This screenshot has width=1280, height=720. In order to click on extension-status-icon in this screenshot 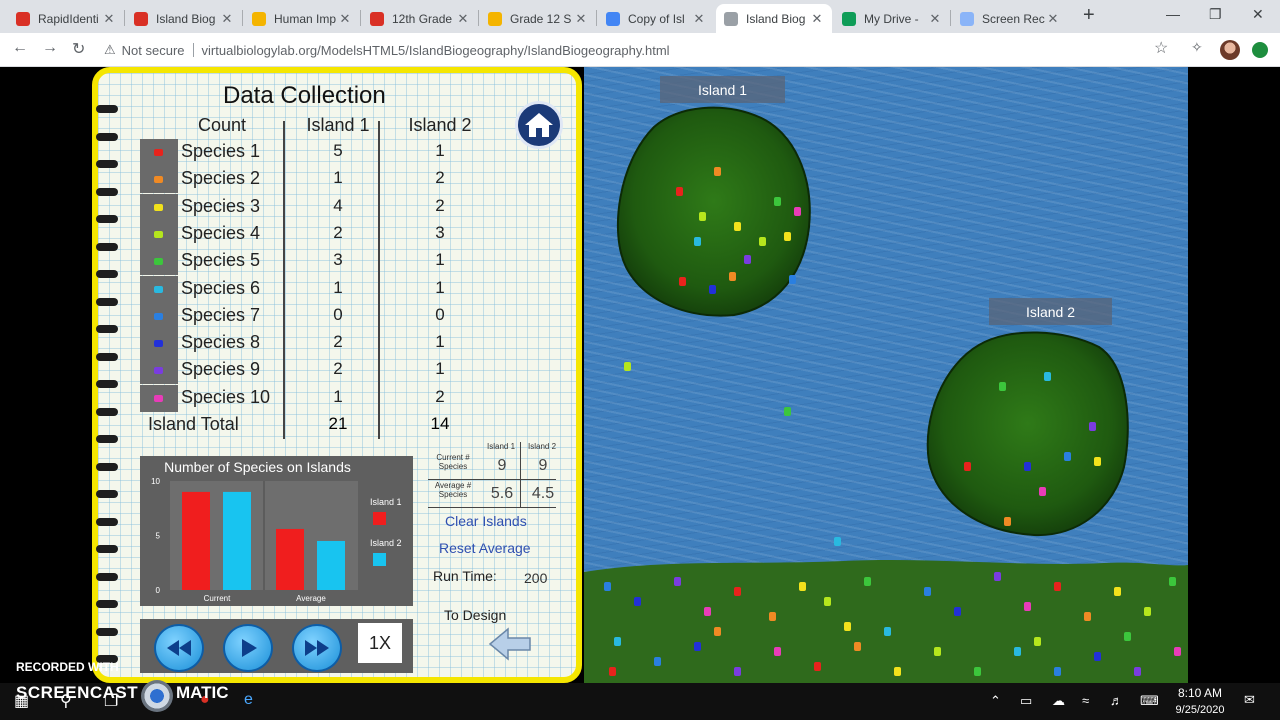, I will do `click(1260, 50)`.